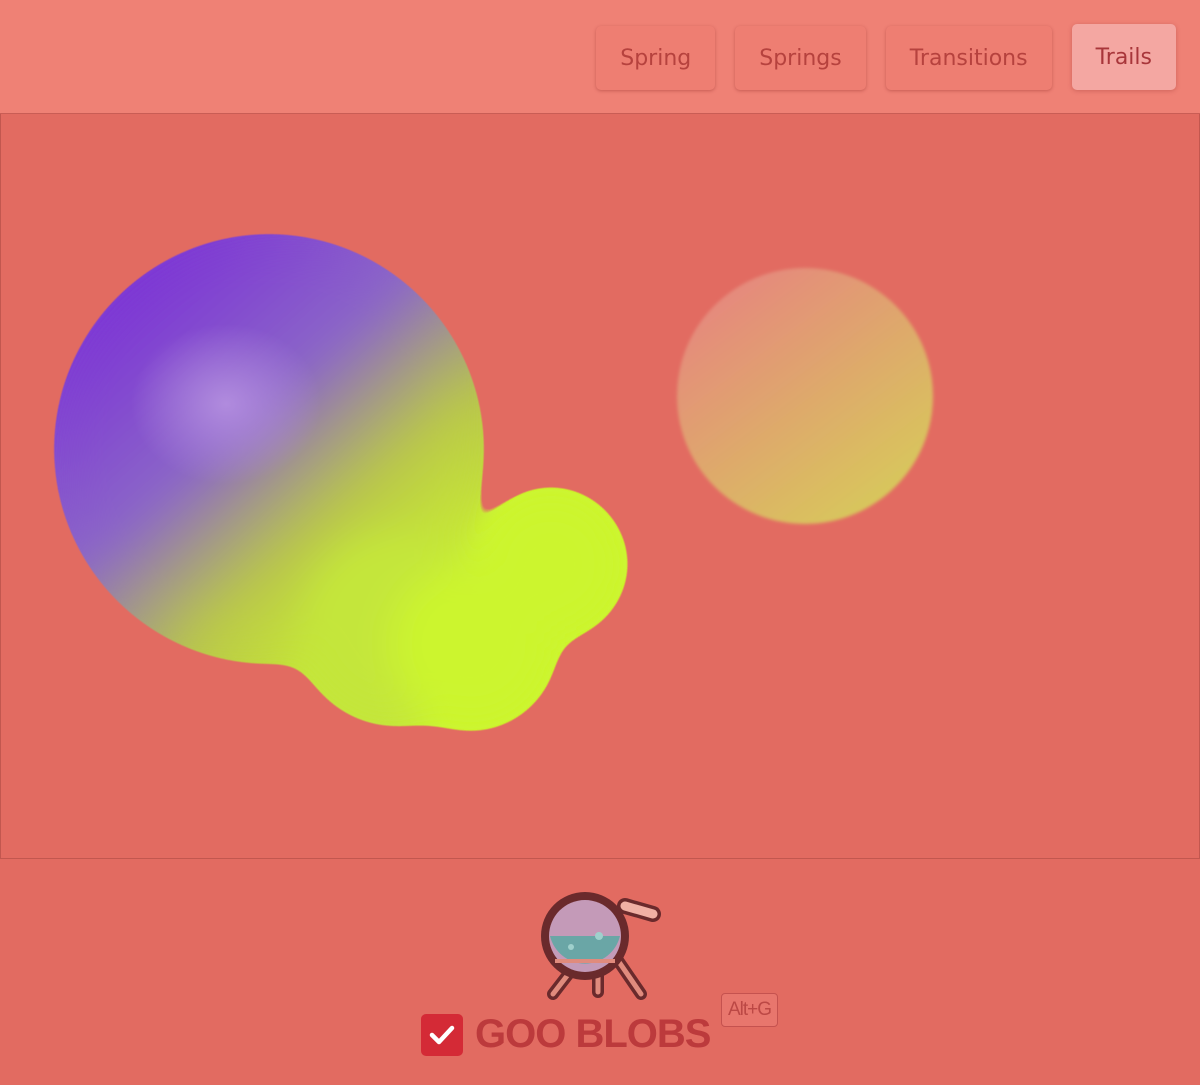 This screenshot has width=1200, height=1085. What do you see at coordinates (968, 58) in the screenshot?
I see `tab-transitions: Transitions` at bounding box center [968, 58].